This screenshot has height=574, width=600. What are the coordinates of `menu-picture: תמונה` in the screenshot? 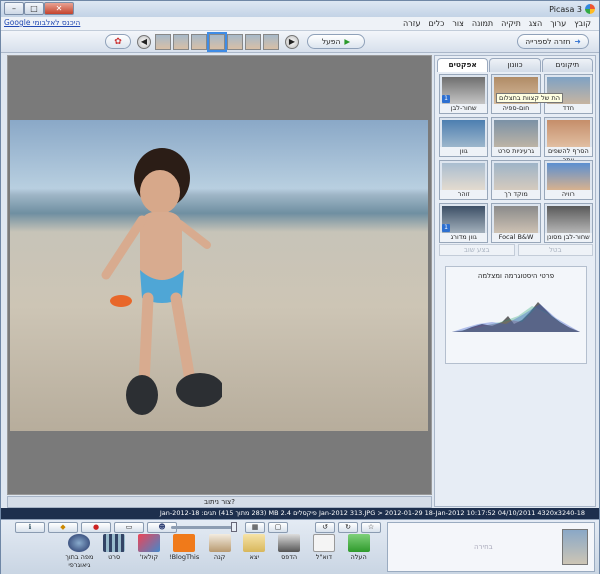 It's located at (482, 23).